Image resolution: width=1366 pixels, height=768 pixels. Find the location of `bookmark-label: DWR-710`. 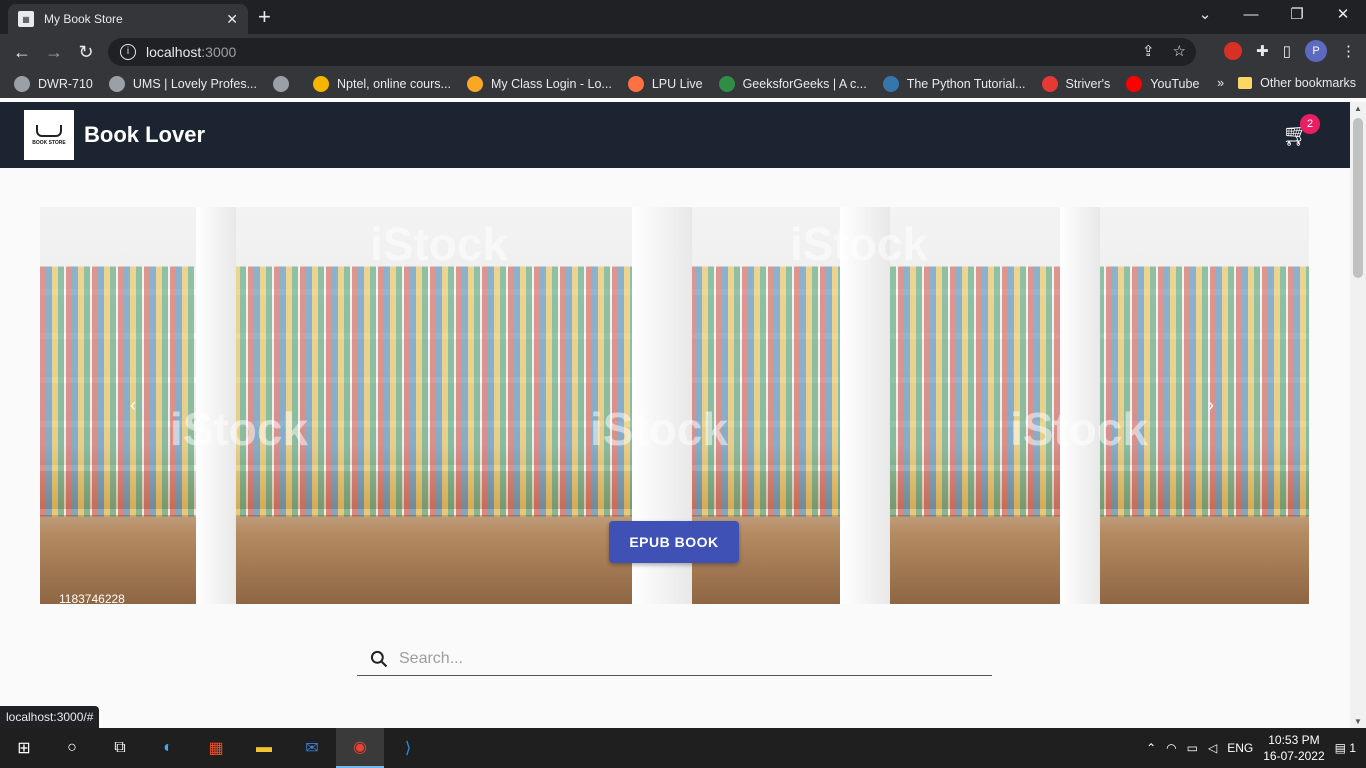

bookmark-label: DWR-710 is located at coordinates (65, 84).